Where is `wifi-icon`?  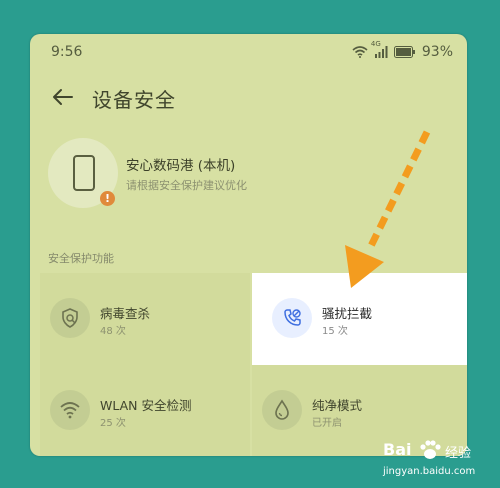
wifi-icon is located at coordinates (70, 410).